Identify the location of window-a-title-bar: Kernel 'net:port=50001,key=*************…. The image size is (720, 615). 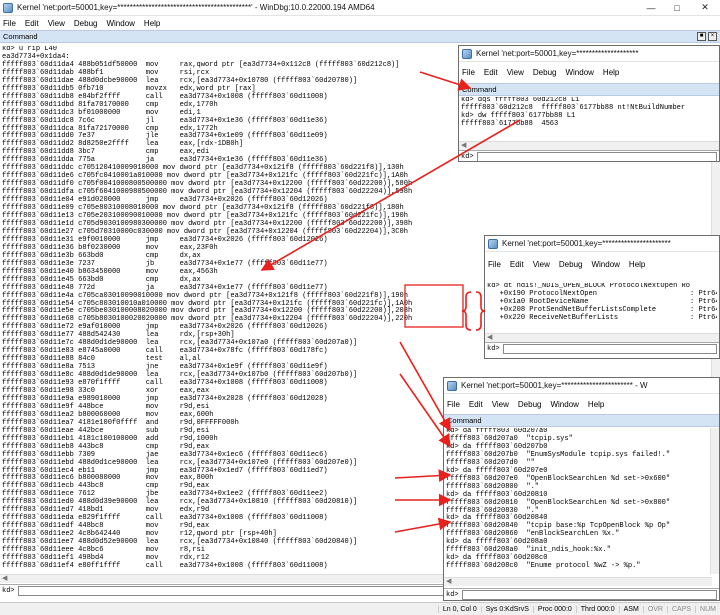
(589, 54).